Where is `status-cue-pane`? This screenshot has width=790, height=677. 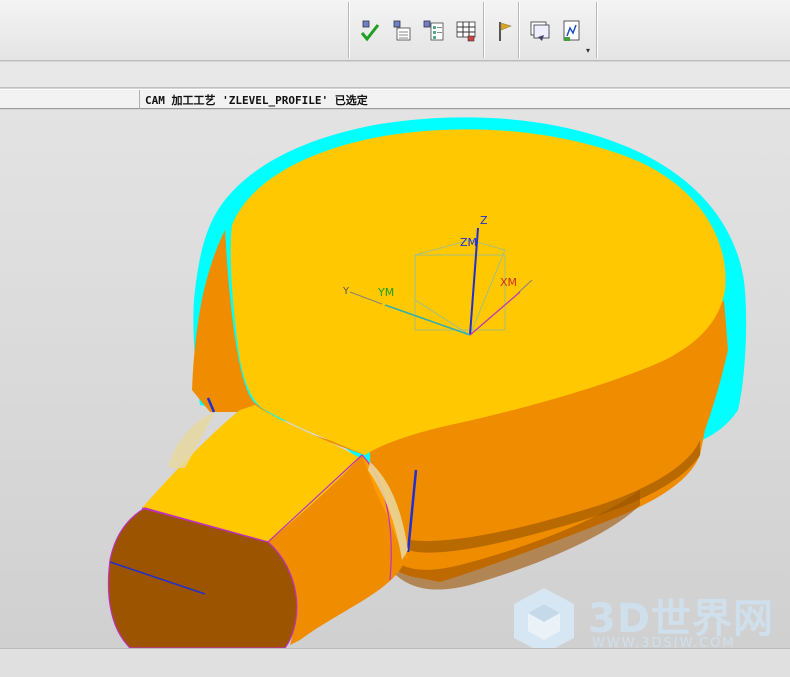 status-cue-pane is located at coordinates (70, 99).